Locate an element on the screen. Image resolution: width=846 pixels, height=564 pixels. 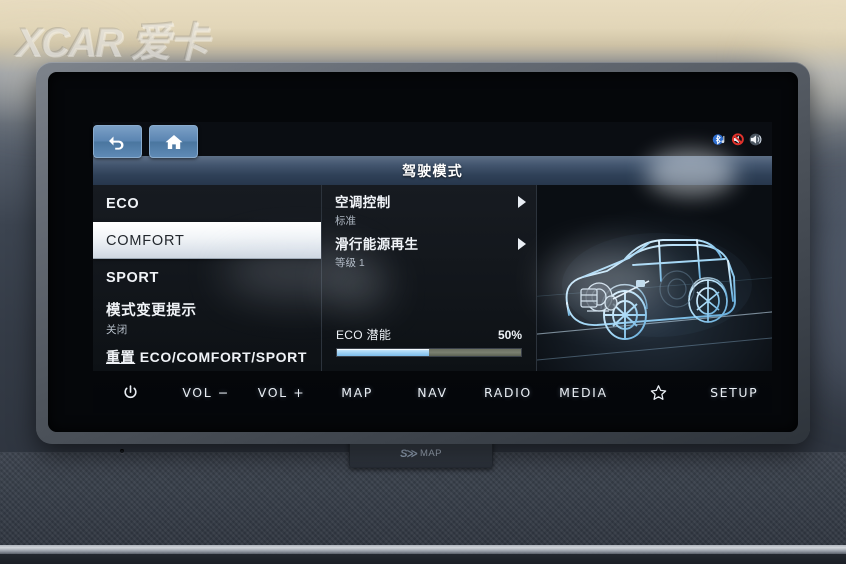
home-button is located at coordinates (173, 141).